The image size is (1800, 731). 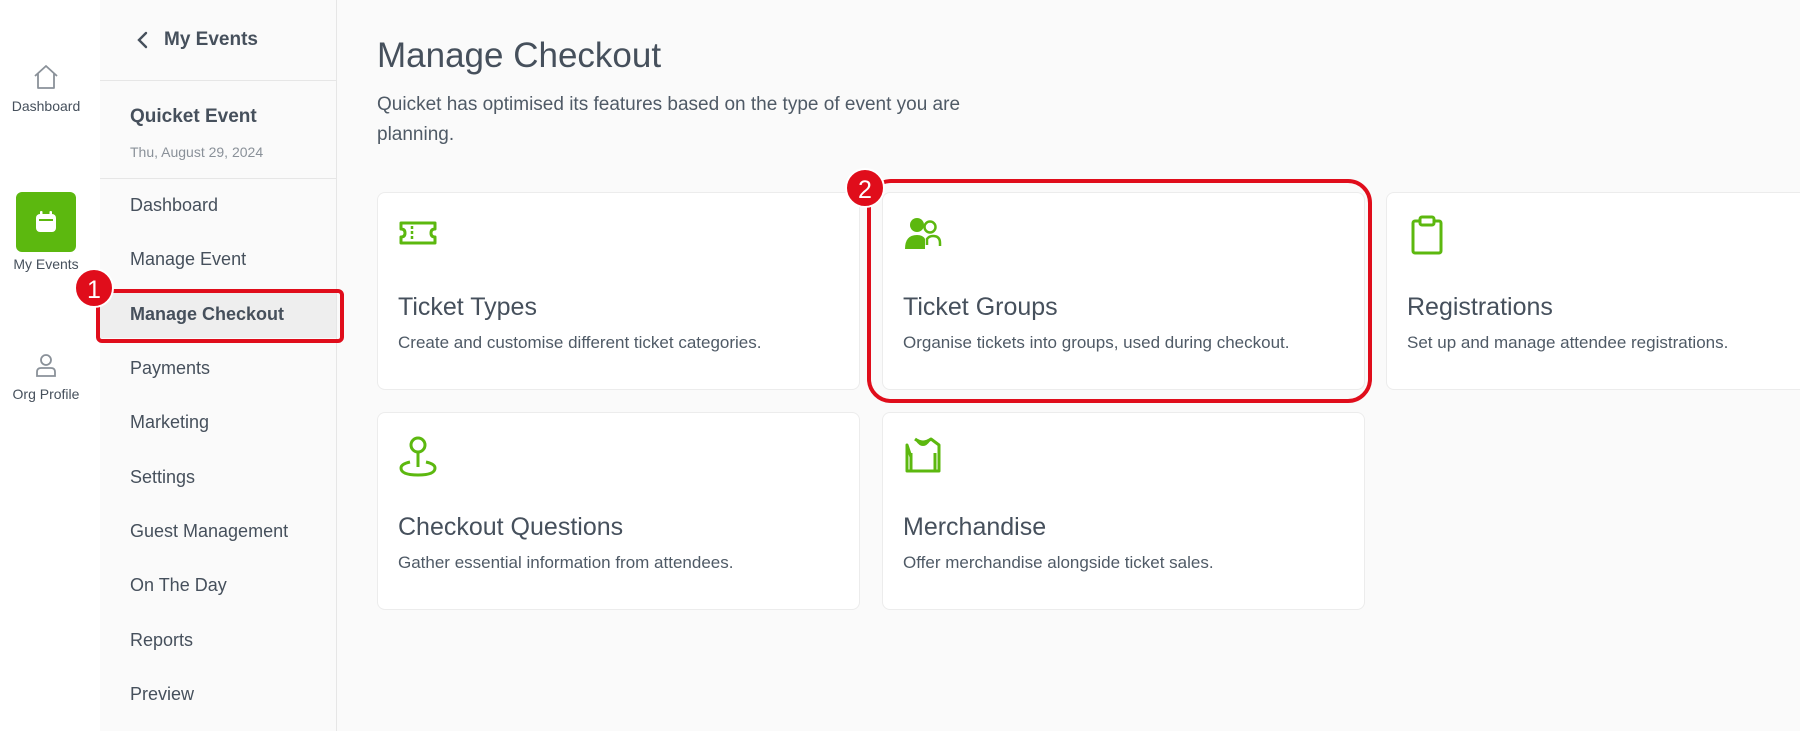 I want to click on step-badge-2: 2, so click(x=865, y=188).